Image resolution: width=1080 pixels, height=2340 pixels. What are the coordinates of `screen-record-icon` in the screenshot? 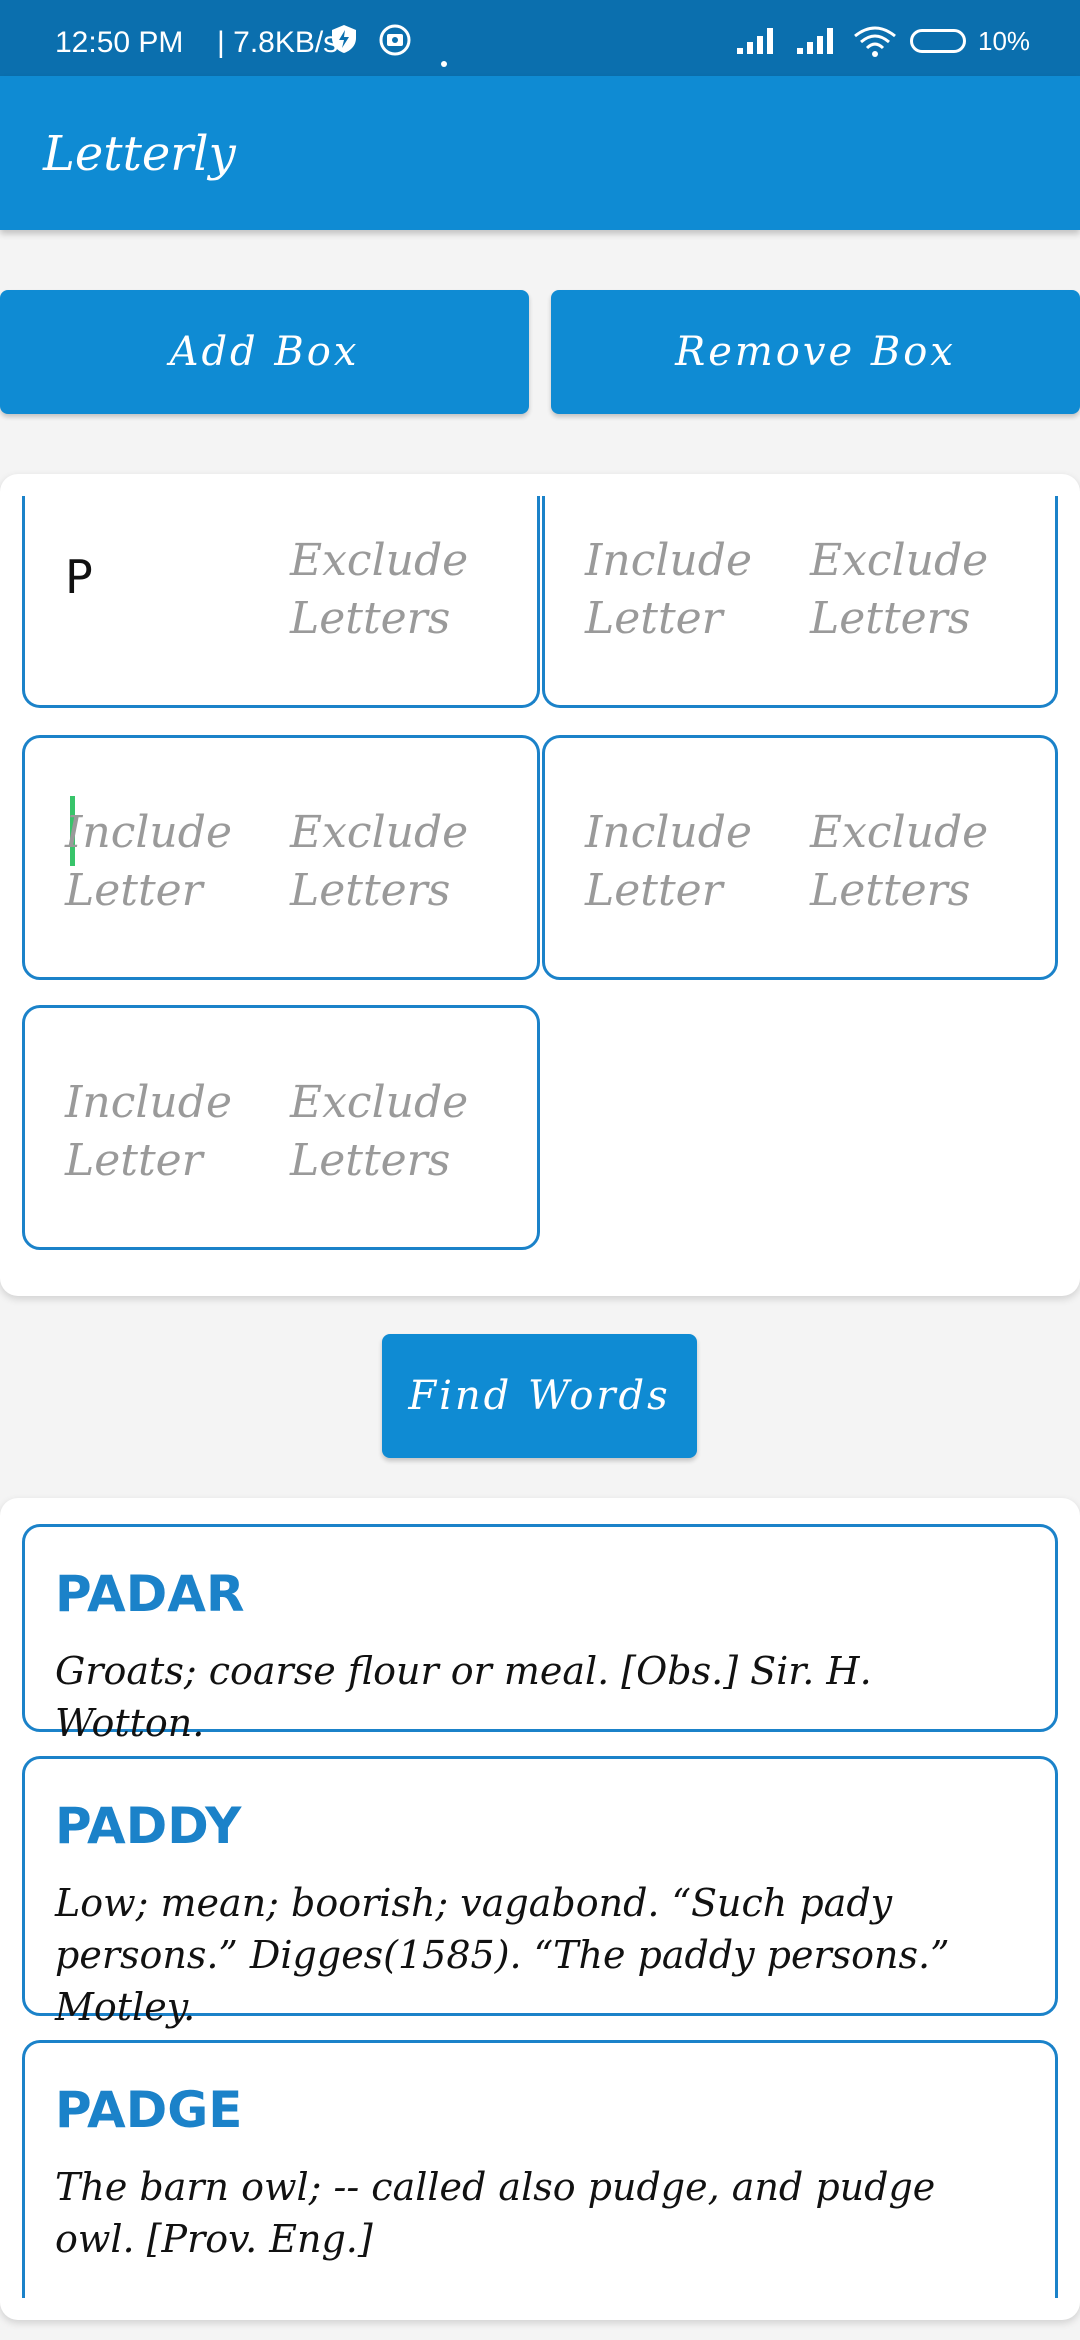 It's located at (395, 44).